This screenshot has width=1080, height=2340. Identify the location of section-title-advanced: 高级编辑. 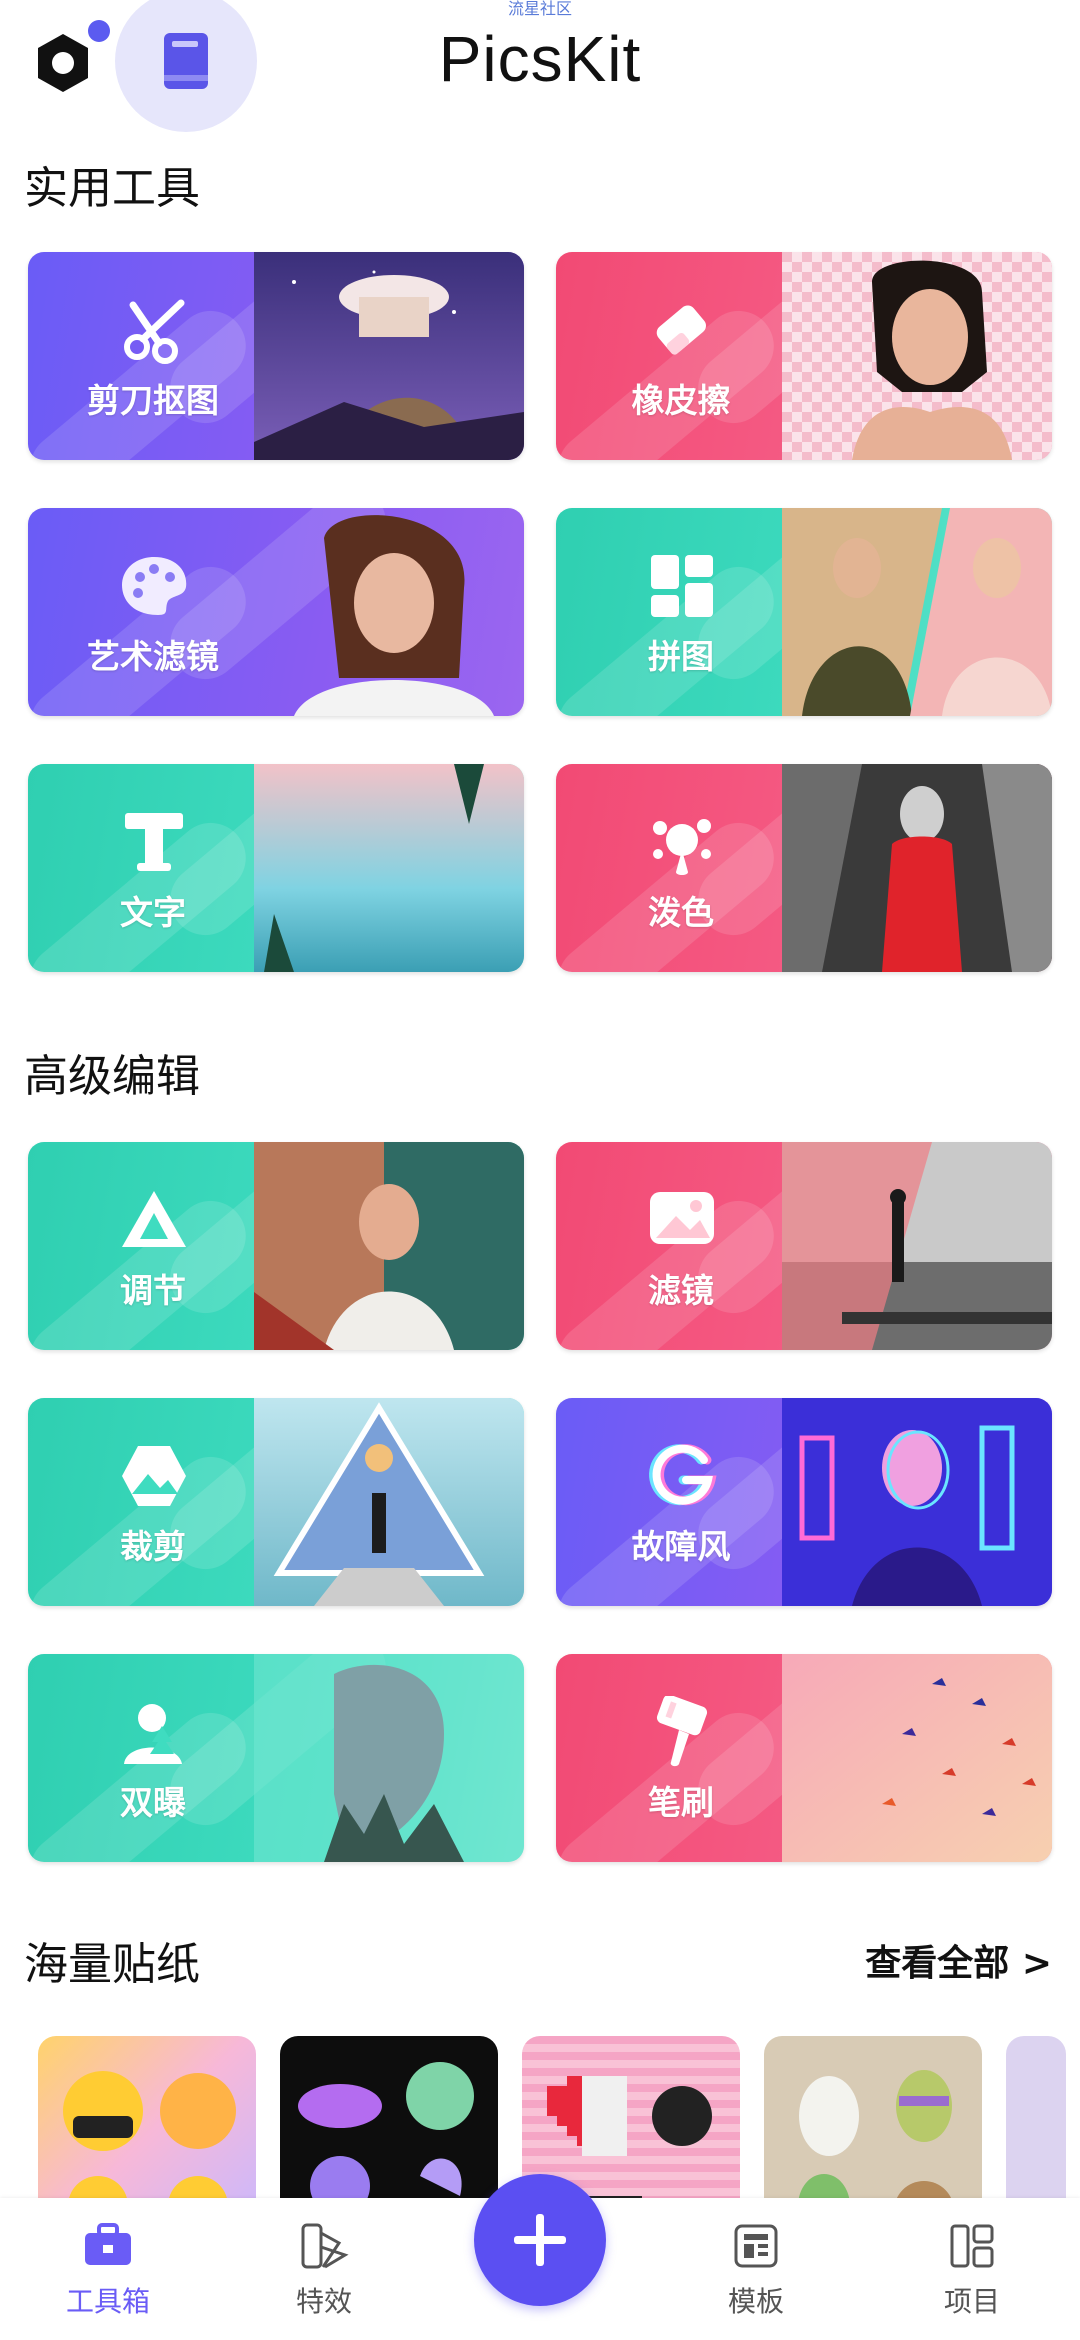
(112, 1076).